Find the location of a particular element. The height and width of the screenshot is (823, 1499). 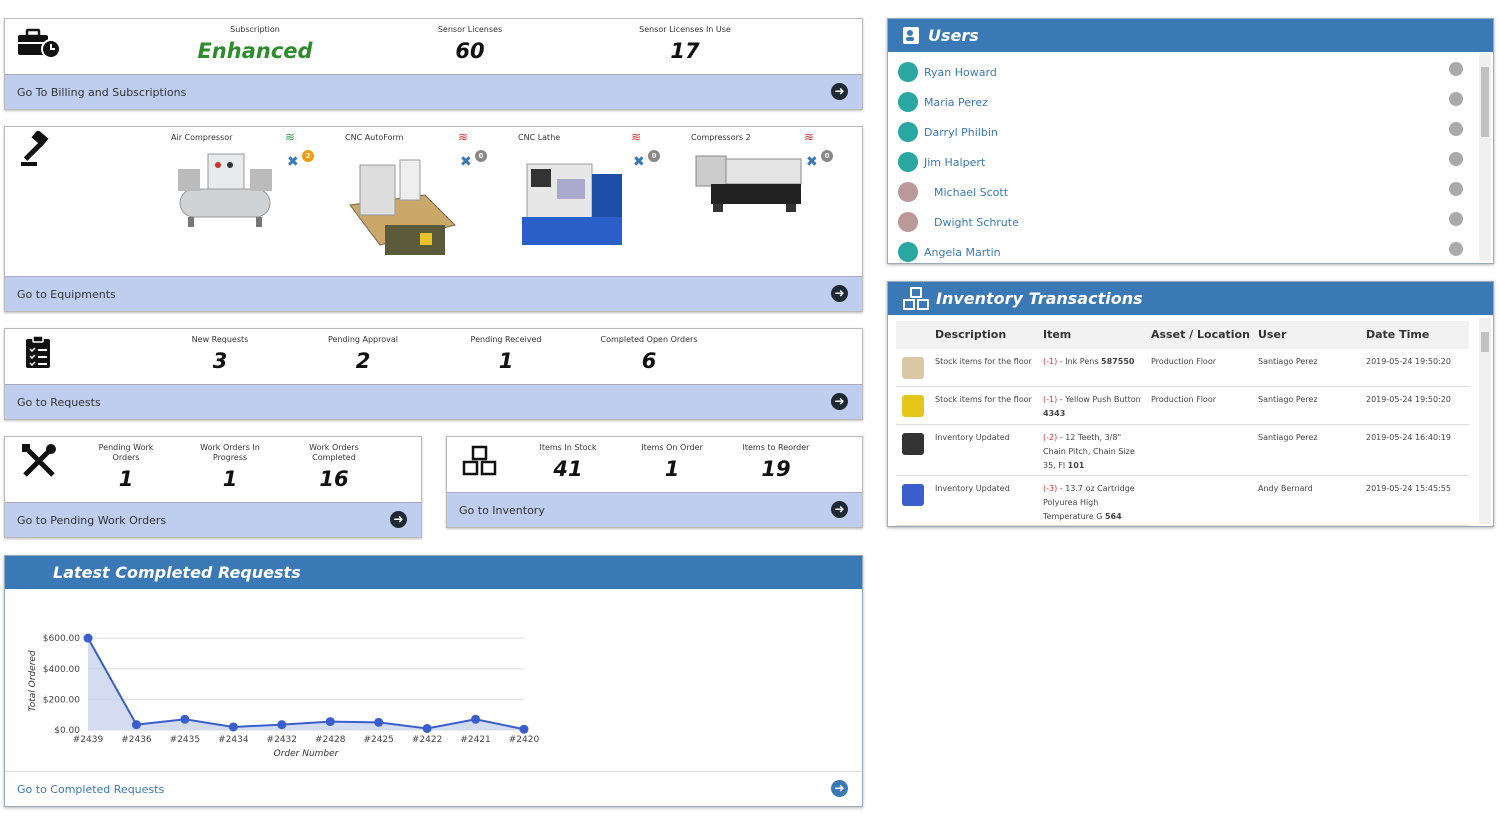

air-compressor-image is located at coordinates (225, 191).